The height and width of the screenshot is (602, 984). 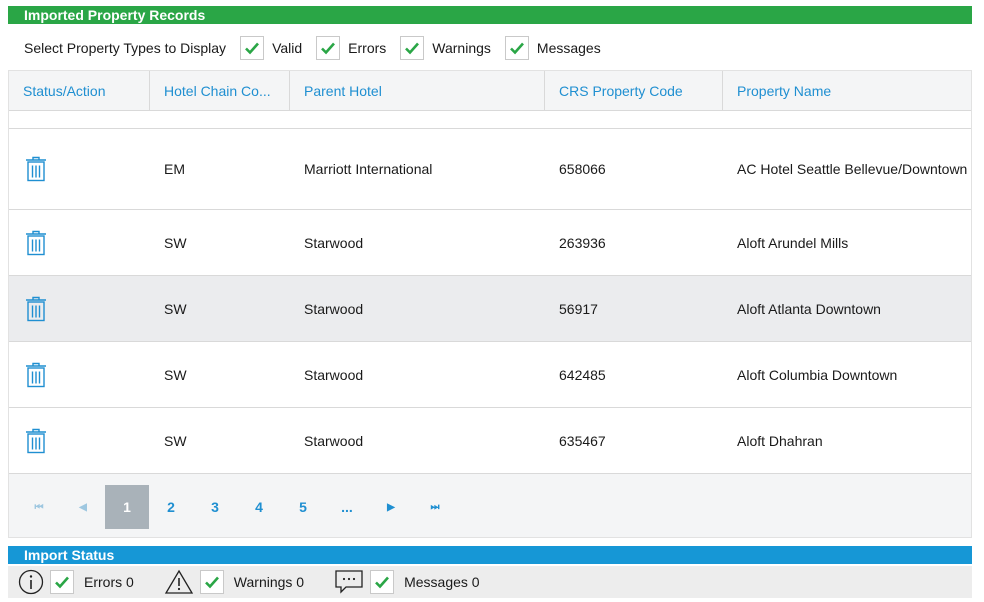 What do you see at coordinates (490, 582) in the screenshot?
I see `import-status-row: Errors 0 Warnings 0 Messages 0` at bounding box center [490, 582].